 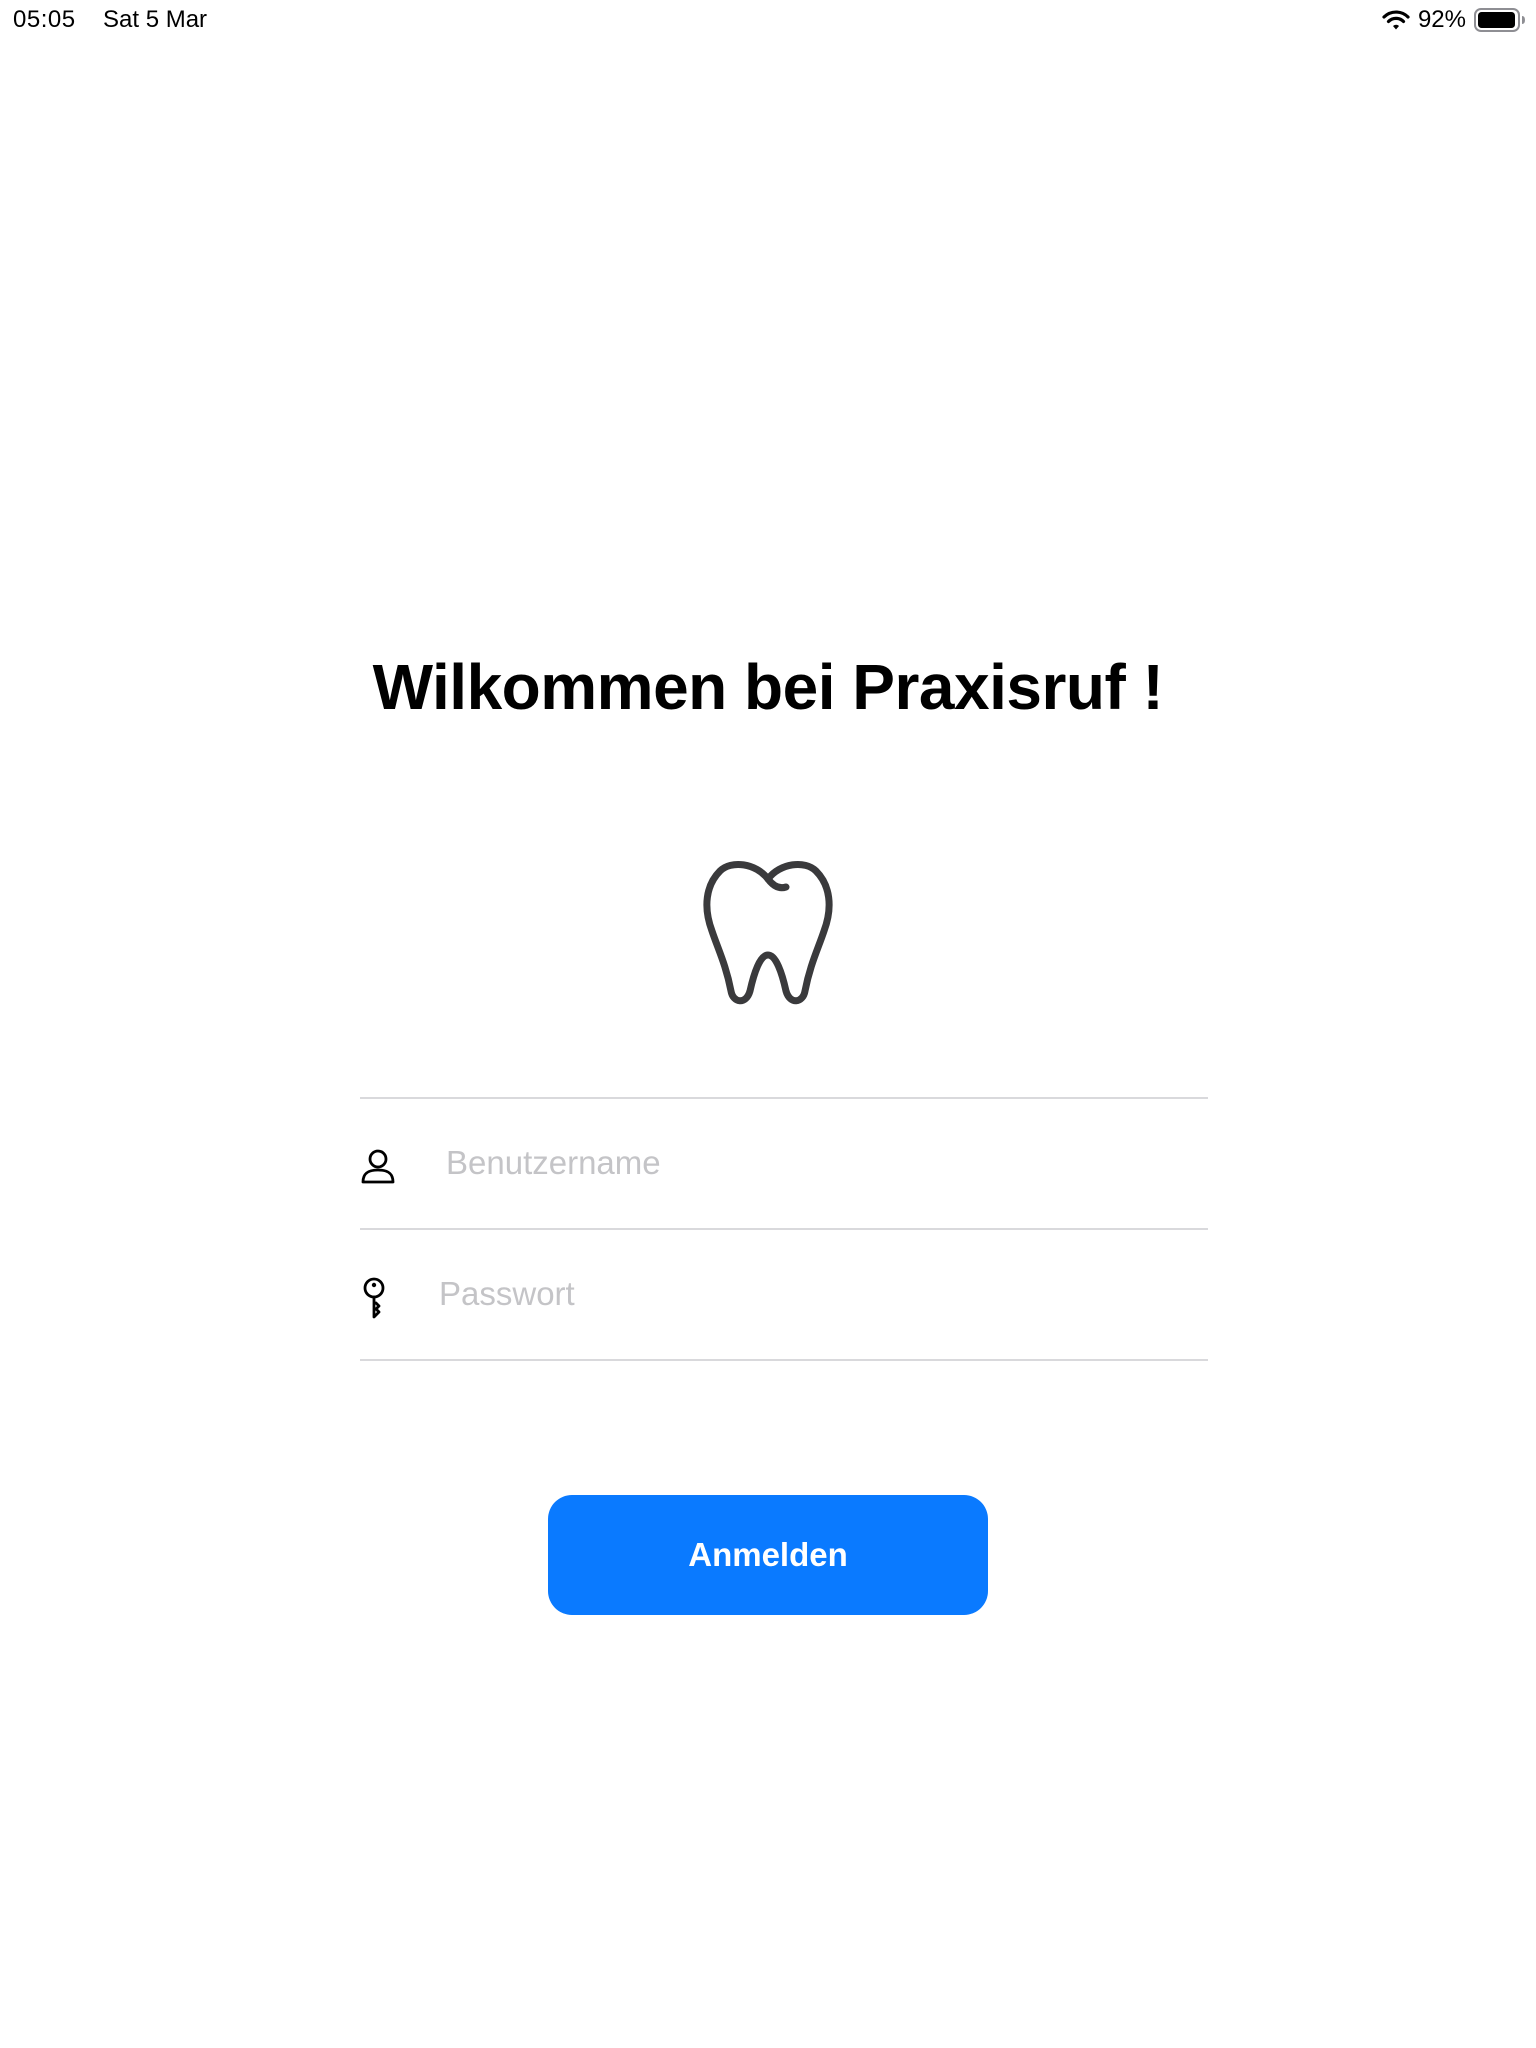 I want to click on username-row, so click(x=784, y=1163).